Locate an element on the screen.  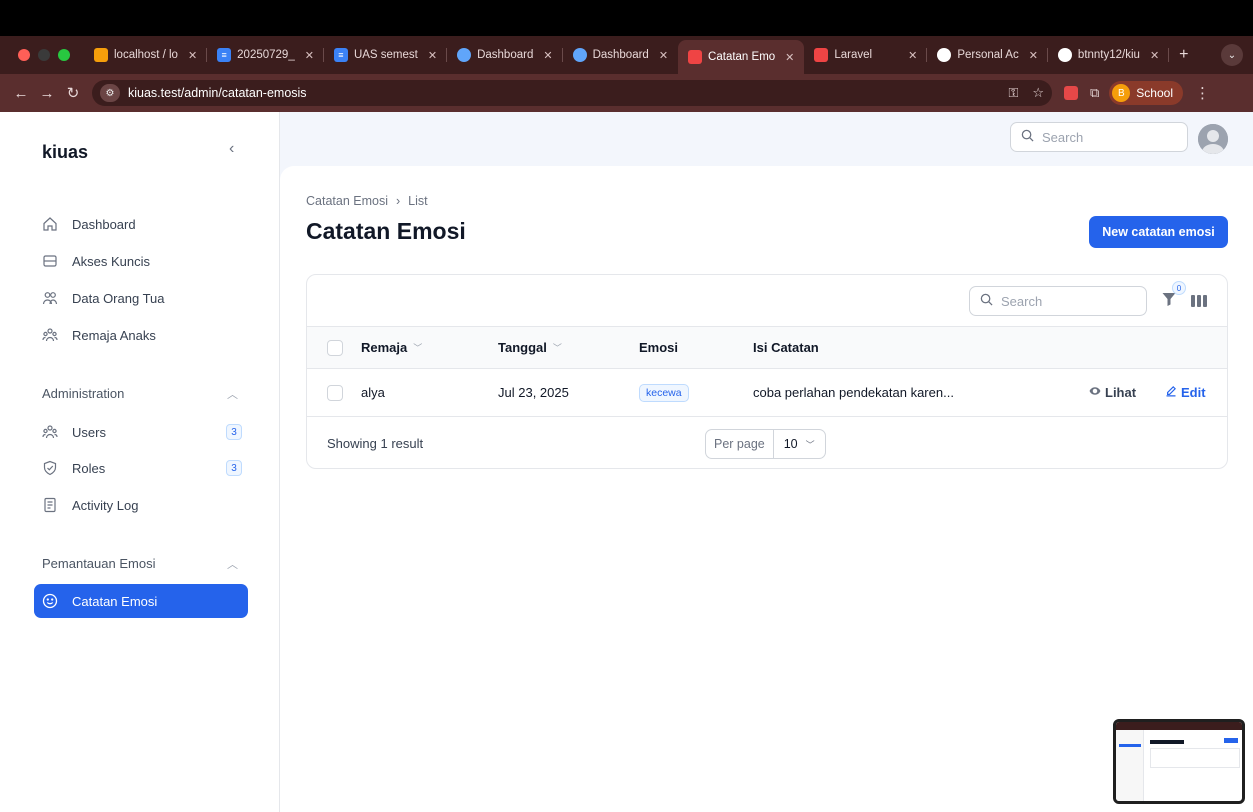
screenshot-thumbnail is located at coordinates (1179, 761).